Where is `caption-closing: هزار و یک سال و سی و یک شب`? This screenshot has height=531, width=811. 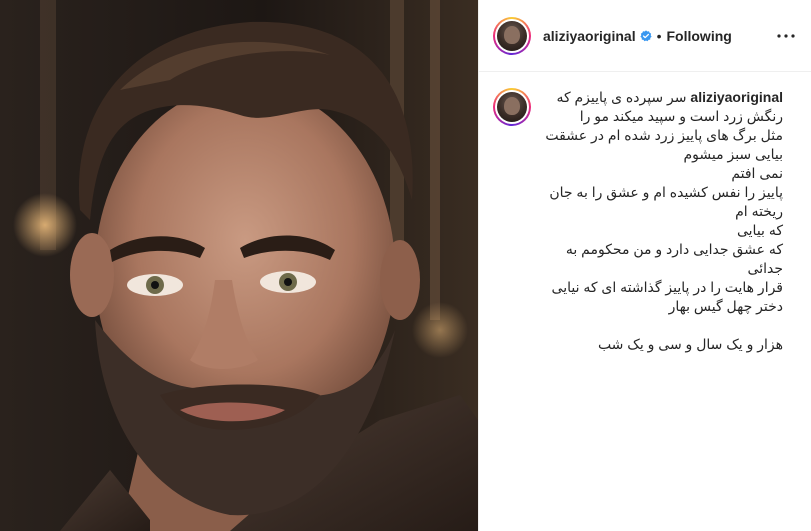
caption-closing: هزار و یک سال و سی و یک شب is located at coordinates (690, 344).